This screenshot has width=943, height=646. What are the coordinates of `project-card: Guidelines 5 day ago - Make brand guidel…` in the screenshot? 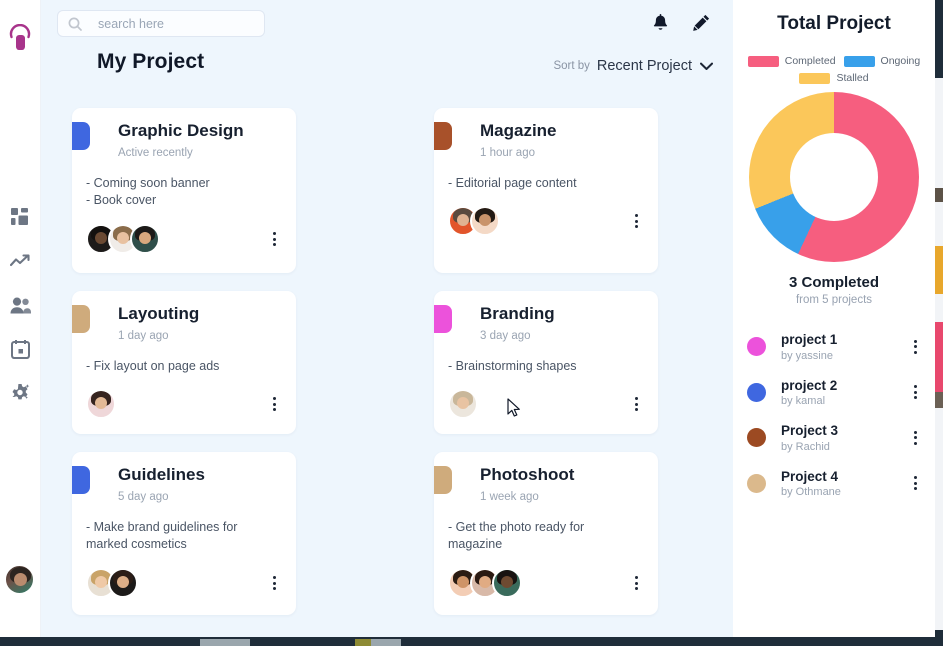 It's located at (184, 533).